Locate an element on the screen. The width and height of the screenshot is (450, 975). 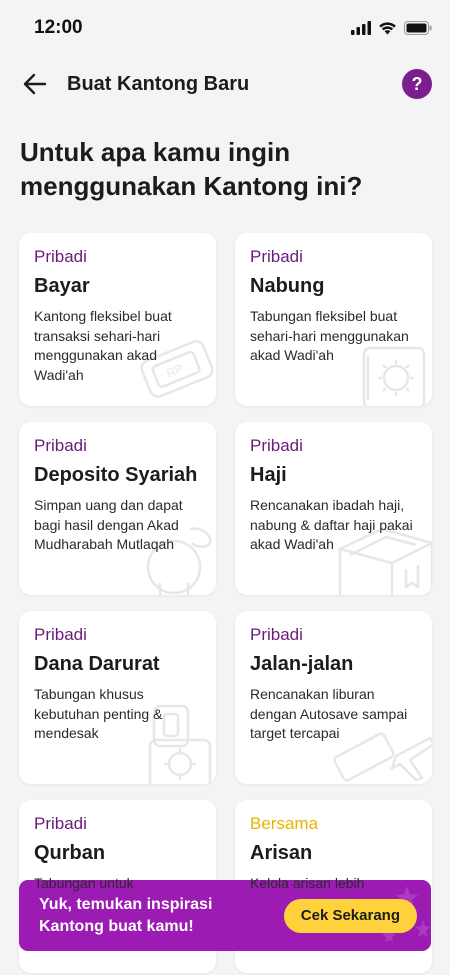
card-description: Tabungan untuk is located at coordinates (84, 883).